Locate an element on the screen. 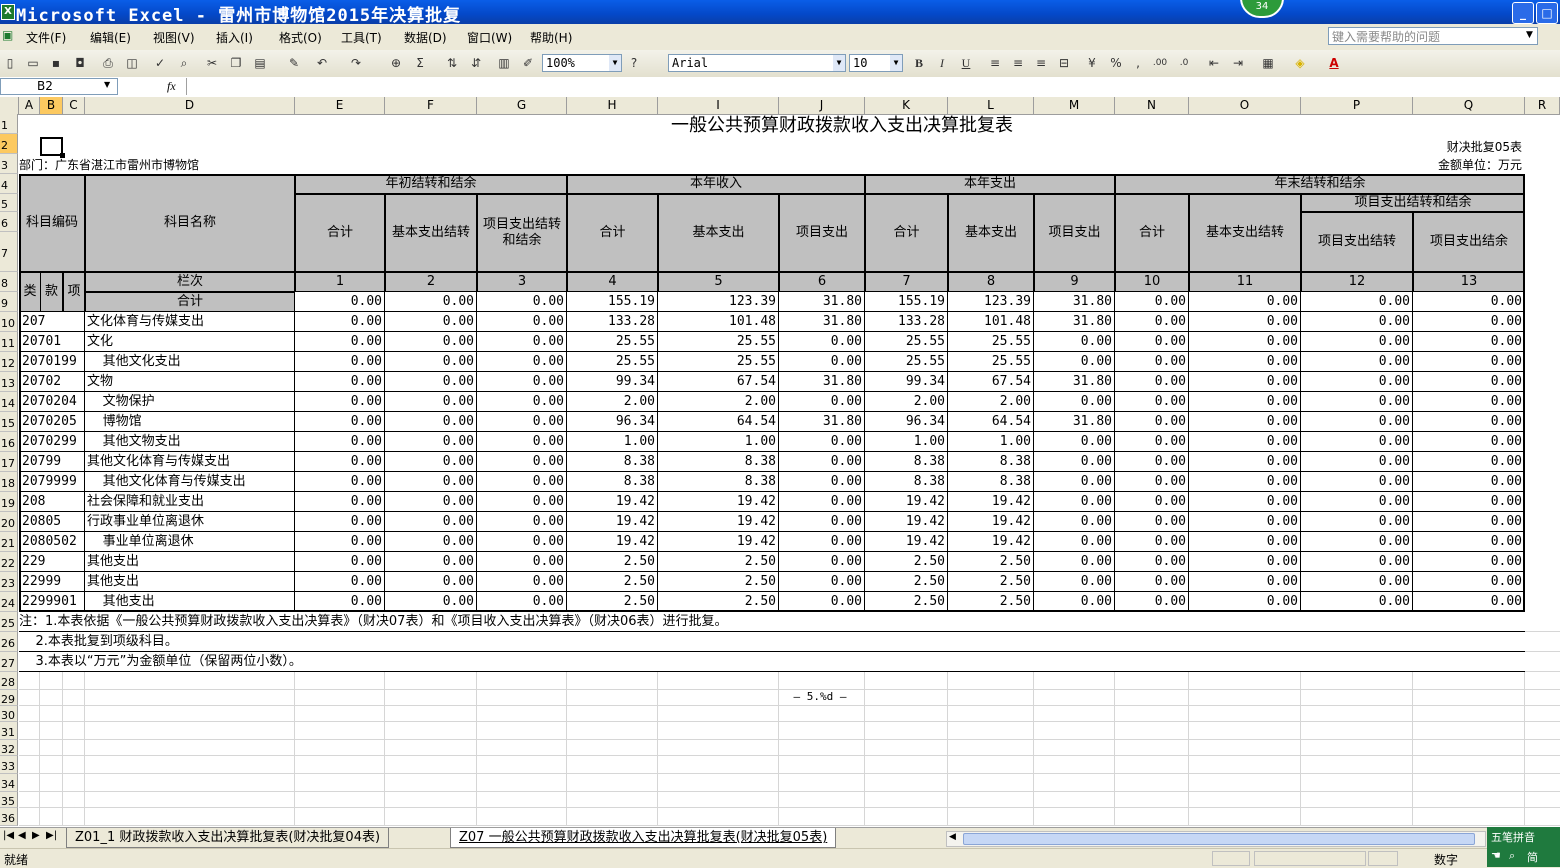 This screenshot has width=1560, height=868. row-header-19: 19 is located at coordinates (9, 502).